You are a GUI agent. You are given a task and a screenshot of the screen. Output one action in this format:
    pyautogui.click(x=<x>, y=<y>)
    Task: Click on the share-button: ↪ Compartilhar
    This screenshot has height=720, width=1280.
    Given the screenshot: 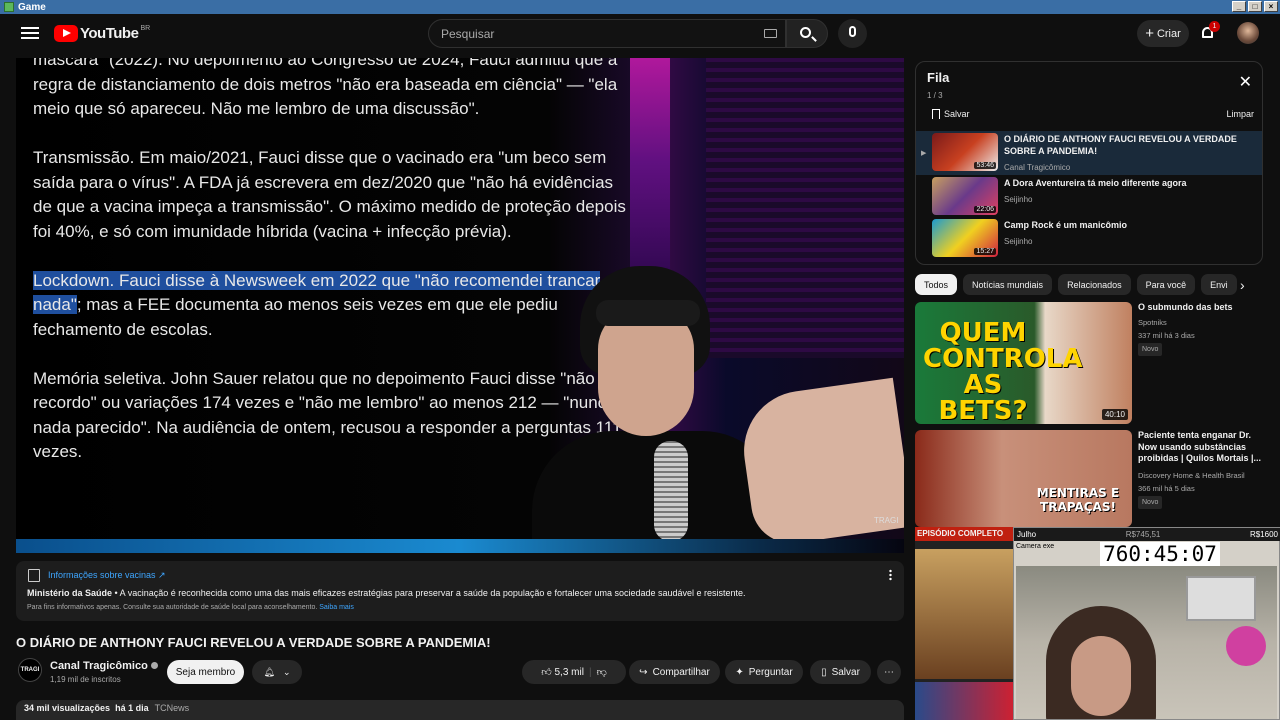 What is the action you would take?
    pyautogui.click(x=674, y=672)
    